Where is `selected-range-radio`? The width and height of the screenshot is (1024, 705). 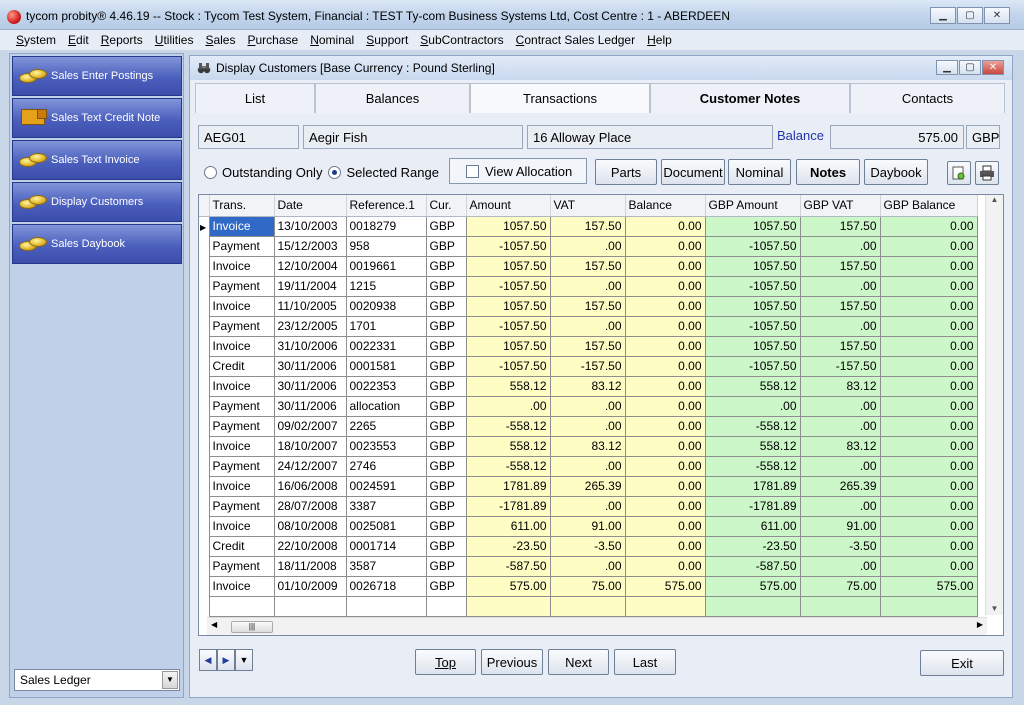 selected-range-radio is located at coordinates (335, 172).